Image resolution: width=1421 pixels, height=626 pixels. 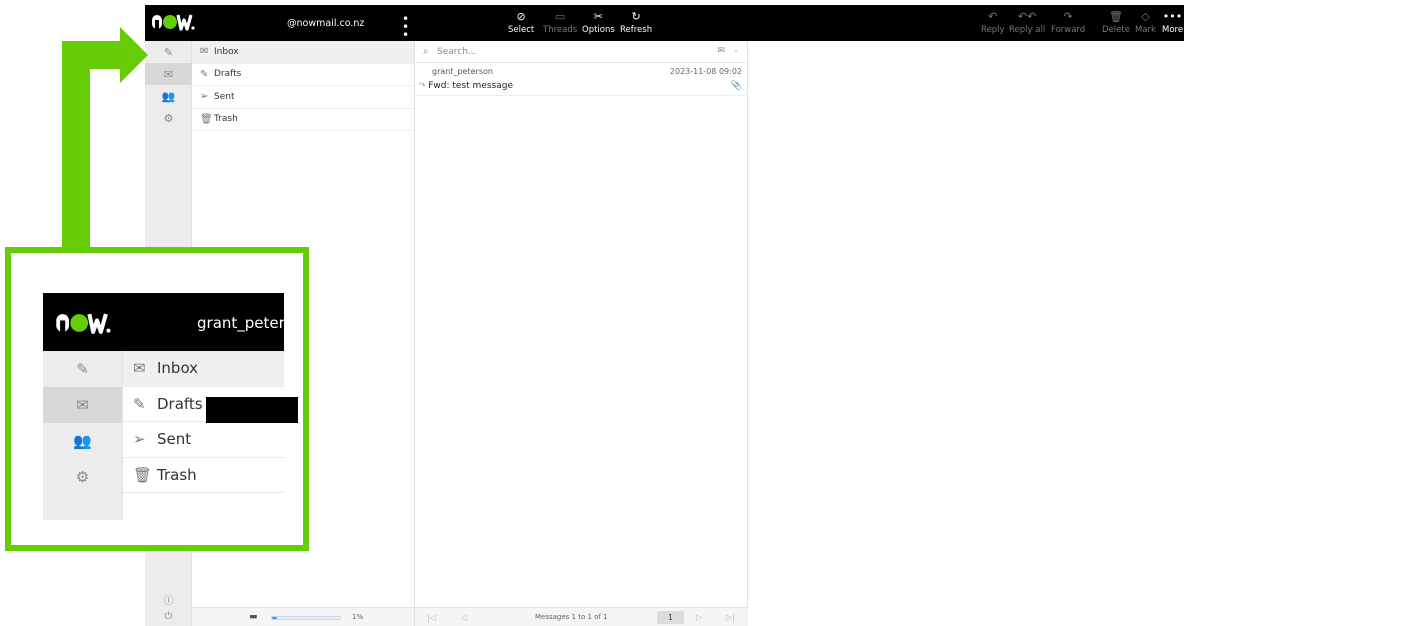 I want to click on threads-button: ▭ Threads, so click(x=560, y=22).